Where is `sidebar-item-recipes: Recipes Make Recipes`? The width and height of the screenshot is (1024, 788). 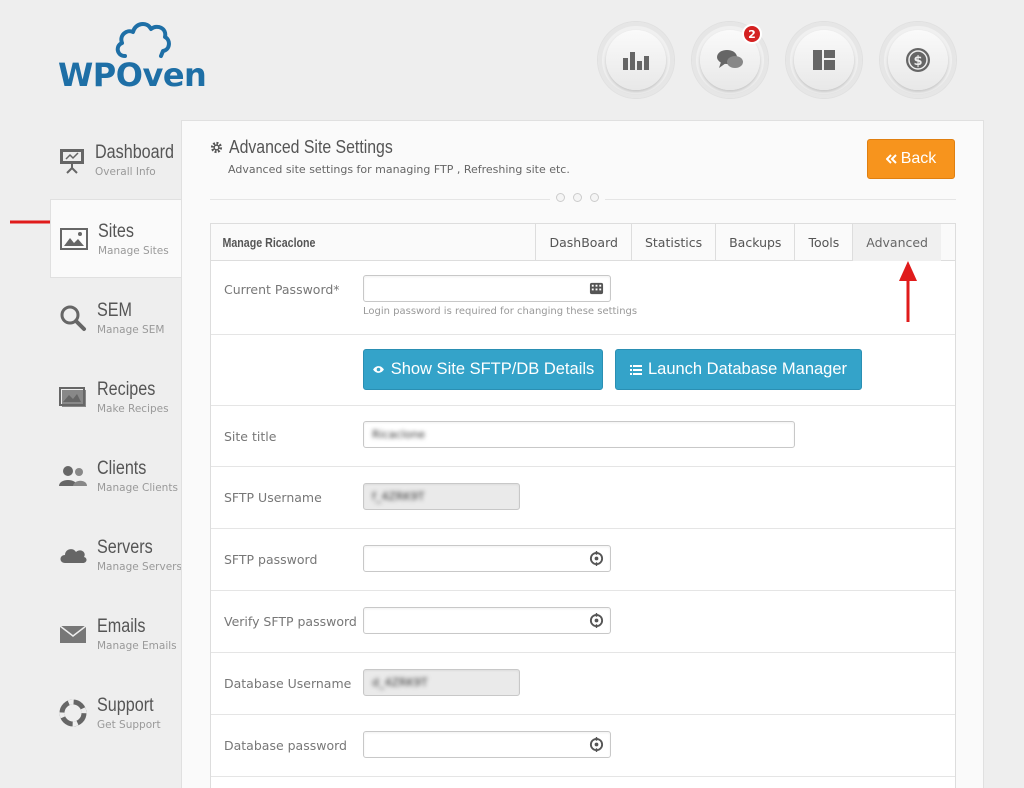
sidebar-item-recipes: Recipes Make Recipes is located at coordinates (116, 396).